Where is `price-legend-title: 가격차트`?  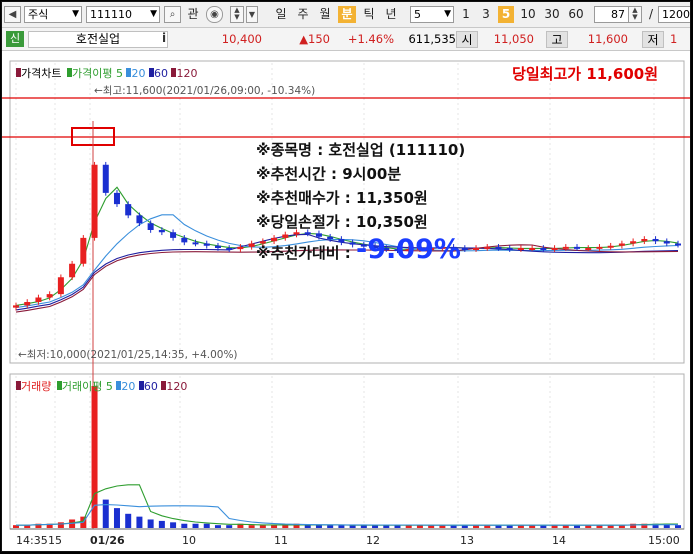
price-legend-title: 가격차트 is located at coordinates (41, 73).